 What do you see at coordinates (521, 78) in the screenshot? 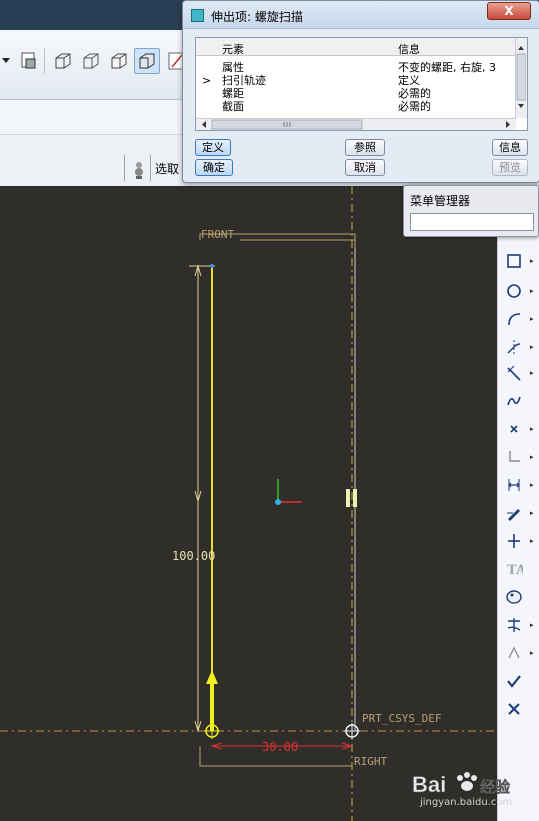
I see `vertical-scrollbar` at bounding box center [521, 78].